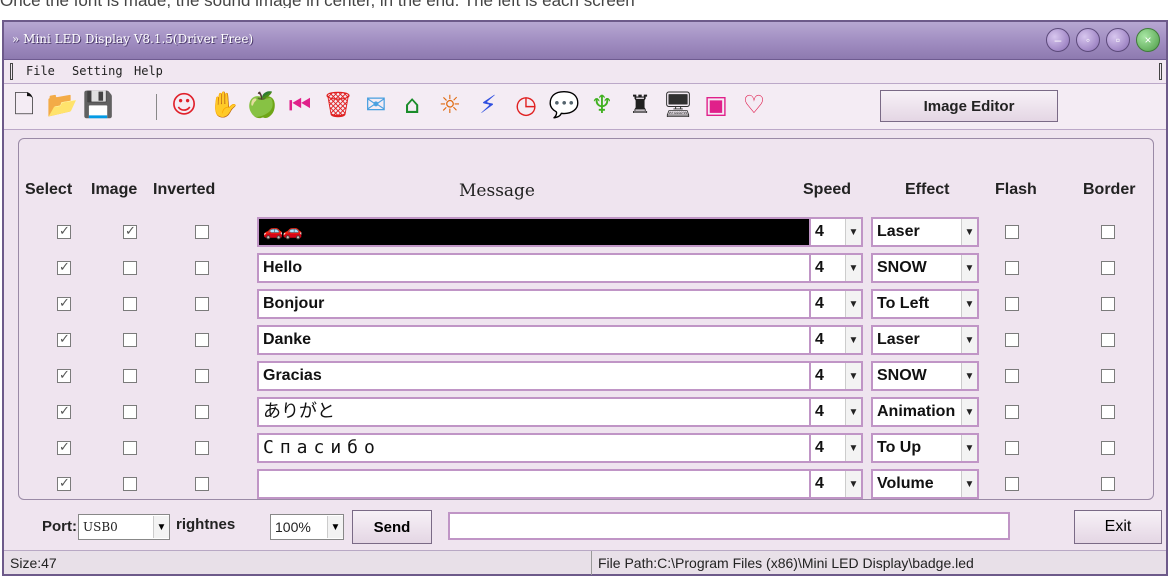 This screenshot has height=578, width=1170. What do you see at coordinates (969, 106) in the screenshot?
I see `image-editor-button: Image Editor` at bounding box center [969, 106].